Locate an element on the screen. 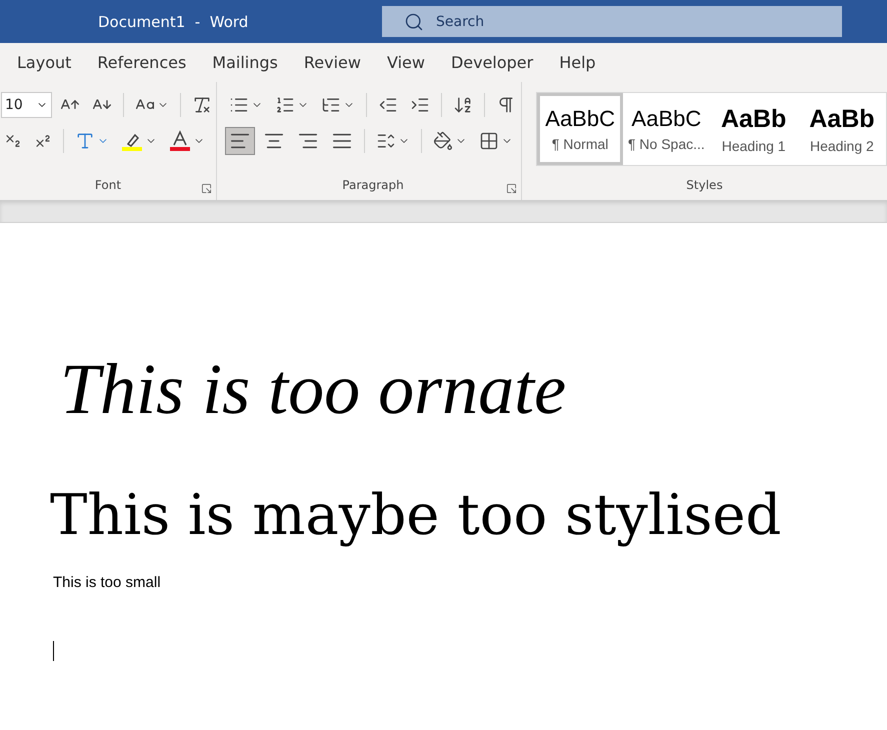 This screenshot has width=887, height=730. text-effects-icon is located at coordinates (85, 141).